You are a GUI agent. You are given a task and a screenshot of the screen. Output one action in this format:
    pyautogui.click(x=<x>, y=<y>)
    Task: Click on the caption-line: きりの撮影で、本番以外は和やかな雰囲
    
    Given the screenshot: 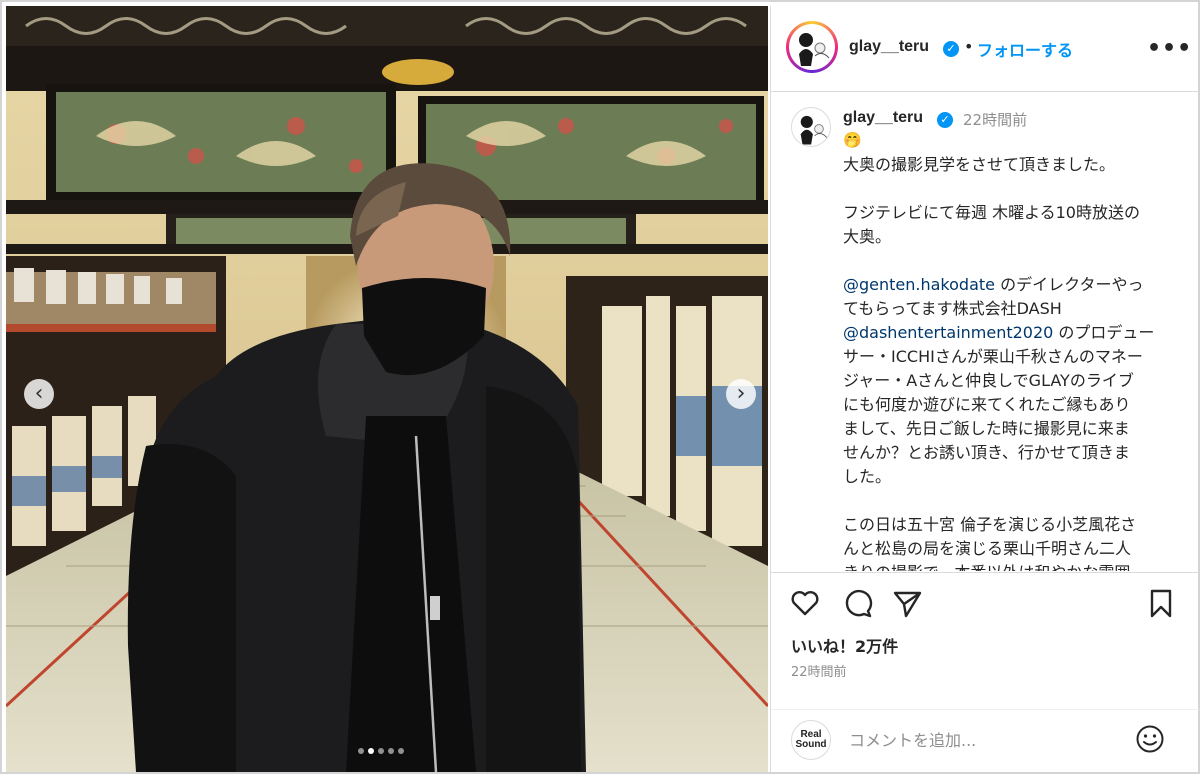 What is the action you would take?
    pyautogui.click(x=1012, y=566)
    